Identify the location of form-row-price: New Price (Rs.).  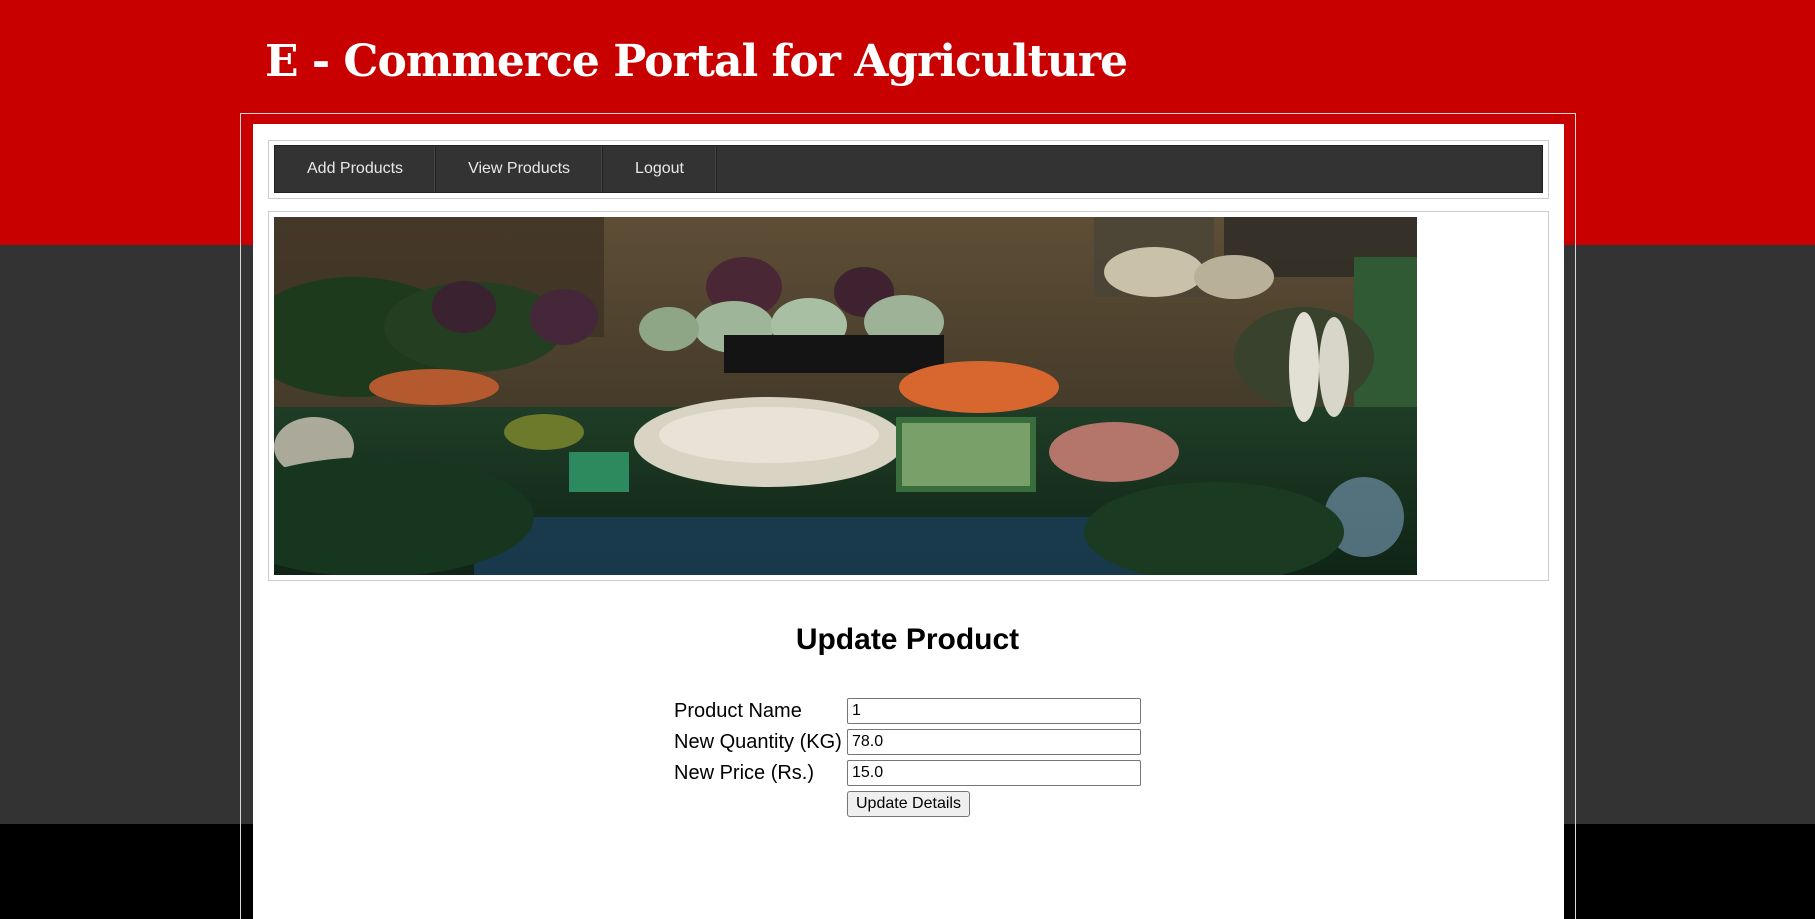
(907, 773).